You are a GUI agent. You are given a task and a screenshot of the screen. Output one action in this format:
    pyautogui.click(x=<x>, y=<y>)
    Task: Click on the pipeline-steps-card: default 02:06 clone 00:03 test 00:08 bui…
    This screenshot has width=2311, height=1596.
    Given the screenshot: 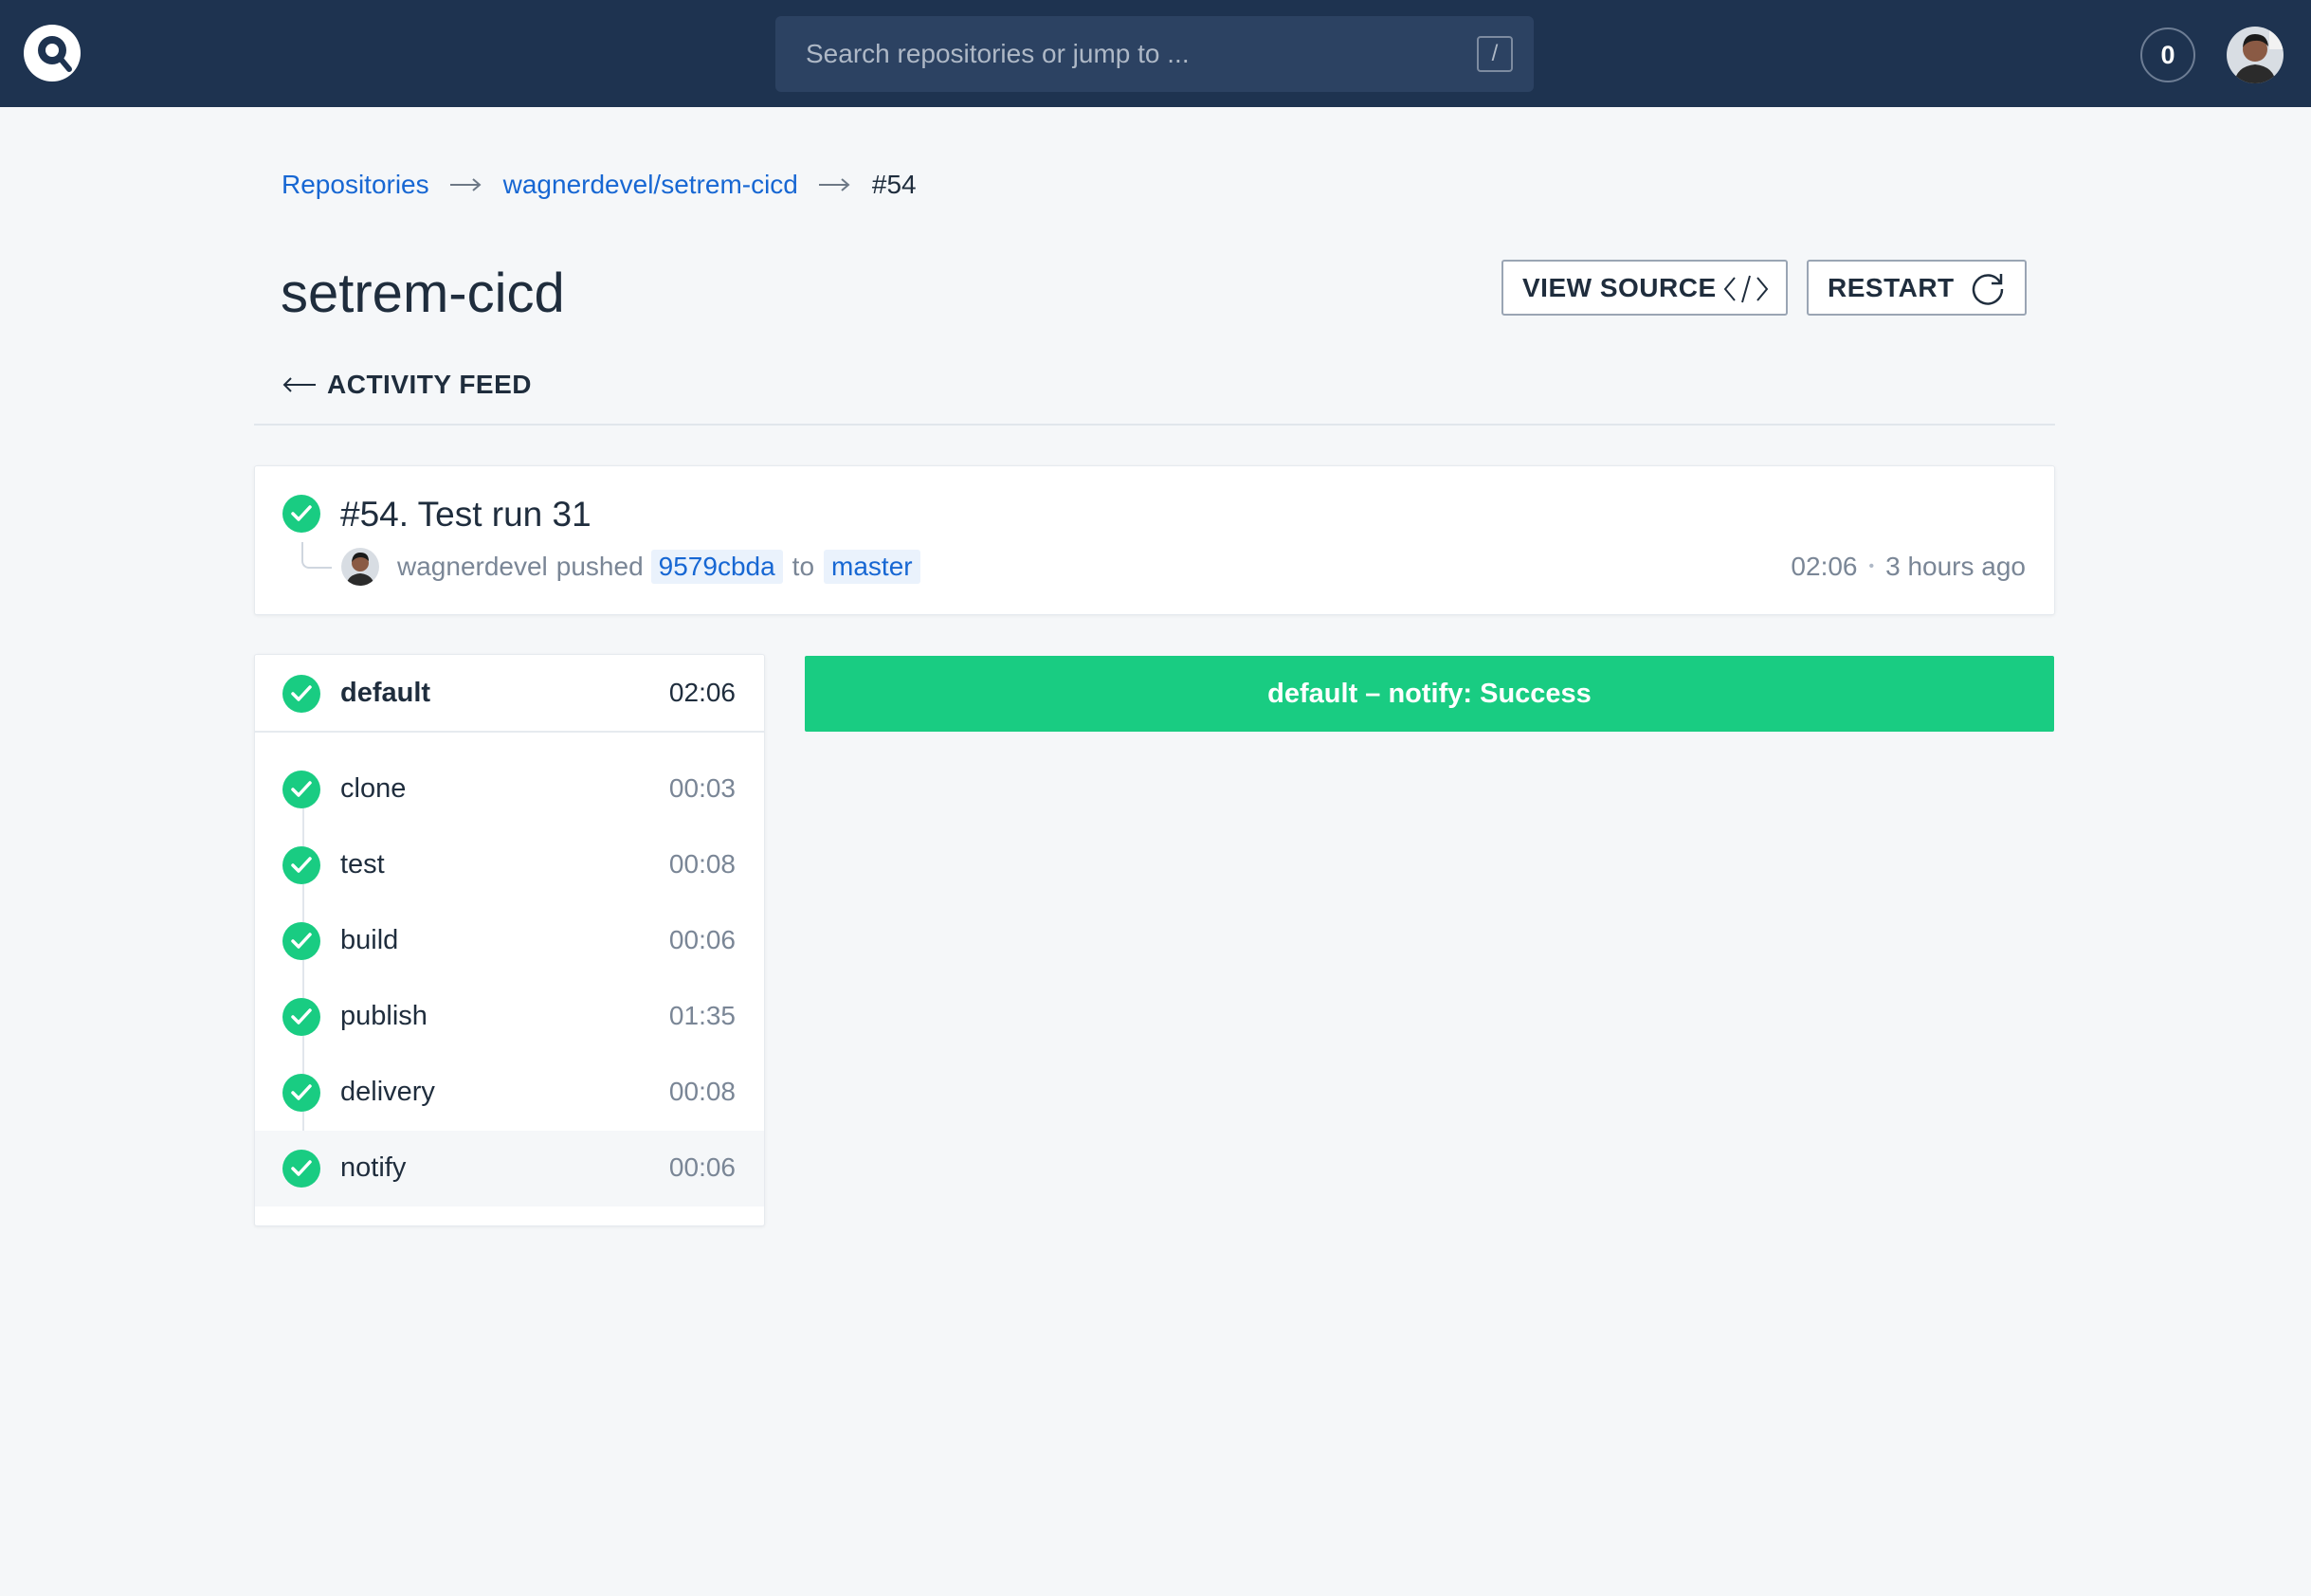 What is the action you would take?
    pyautogui.click(x=509, y=940)
    